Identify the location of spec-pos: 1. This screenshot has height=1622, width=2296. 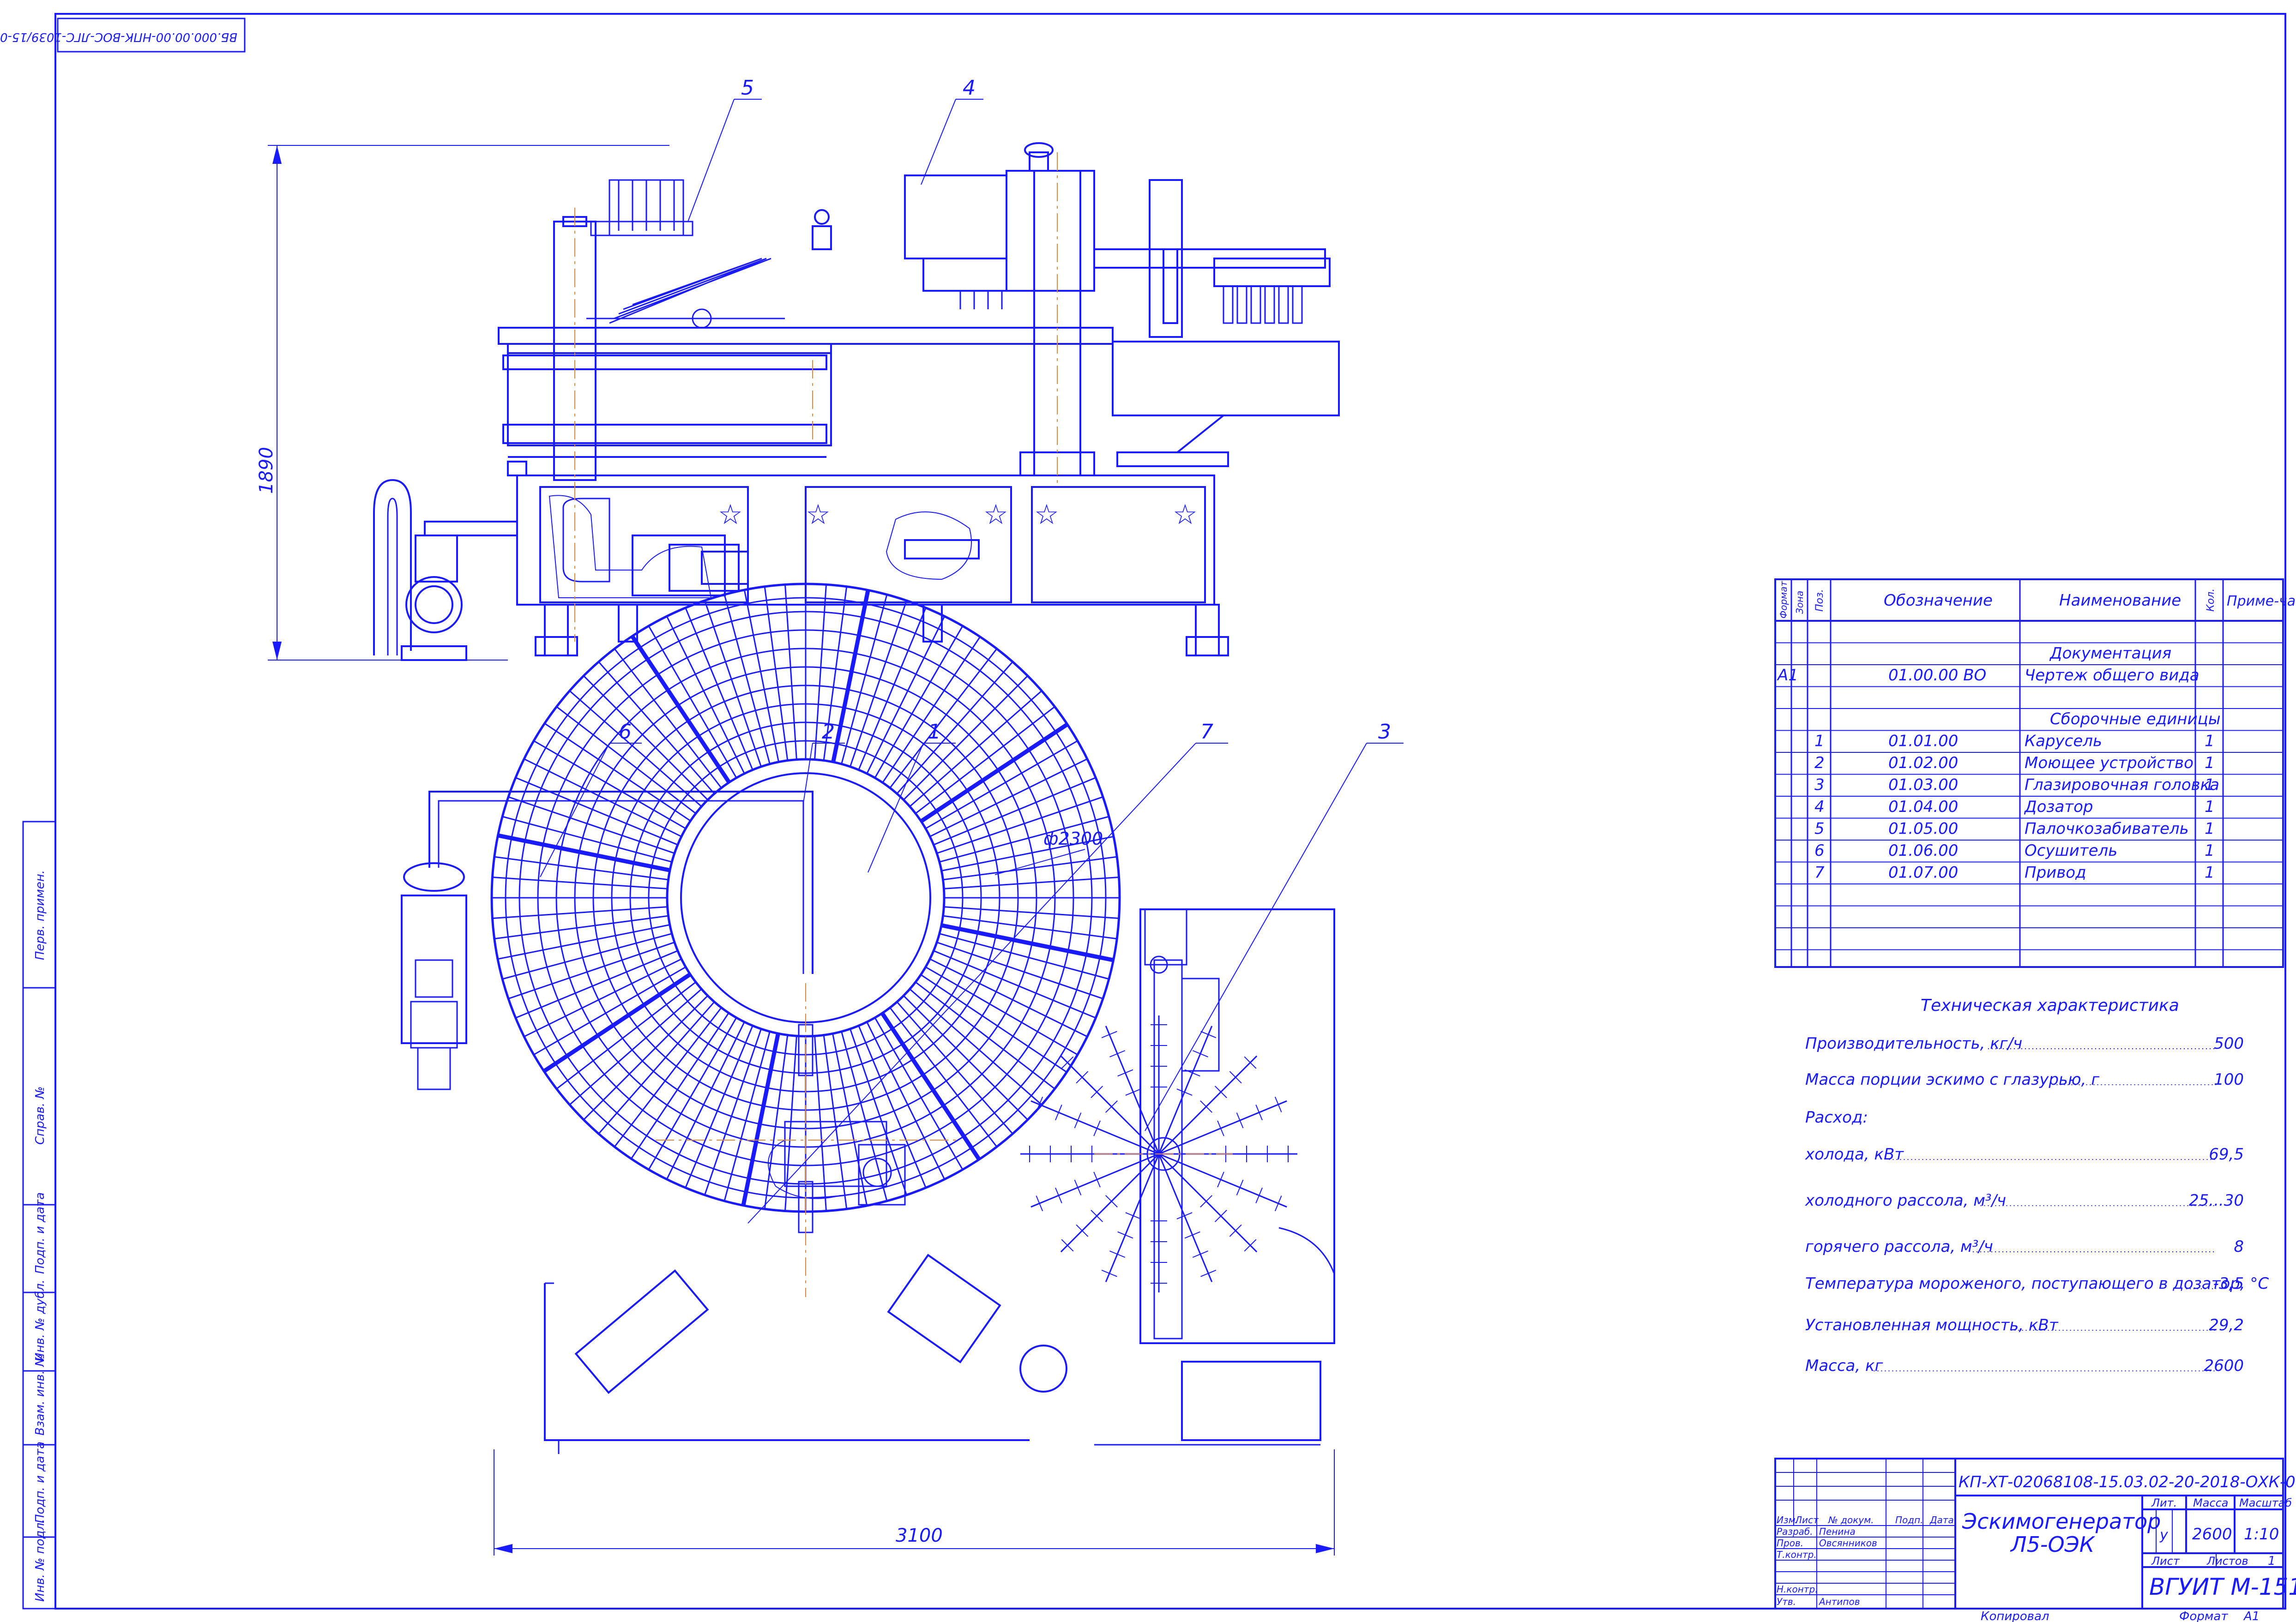
(1819, 741).